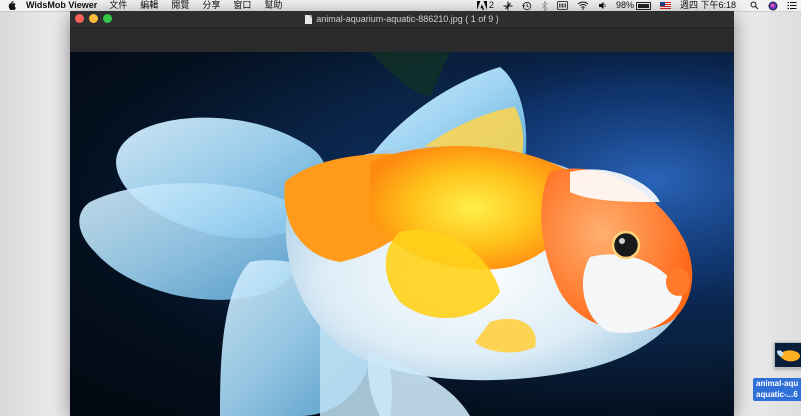  I want to click on document-icon, so click(309, 19).